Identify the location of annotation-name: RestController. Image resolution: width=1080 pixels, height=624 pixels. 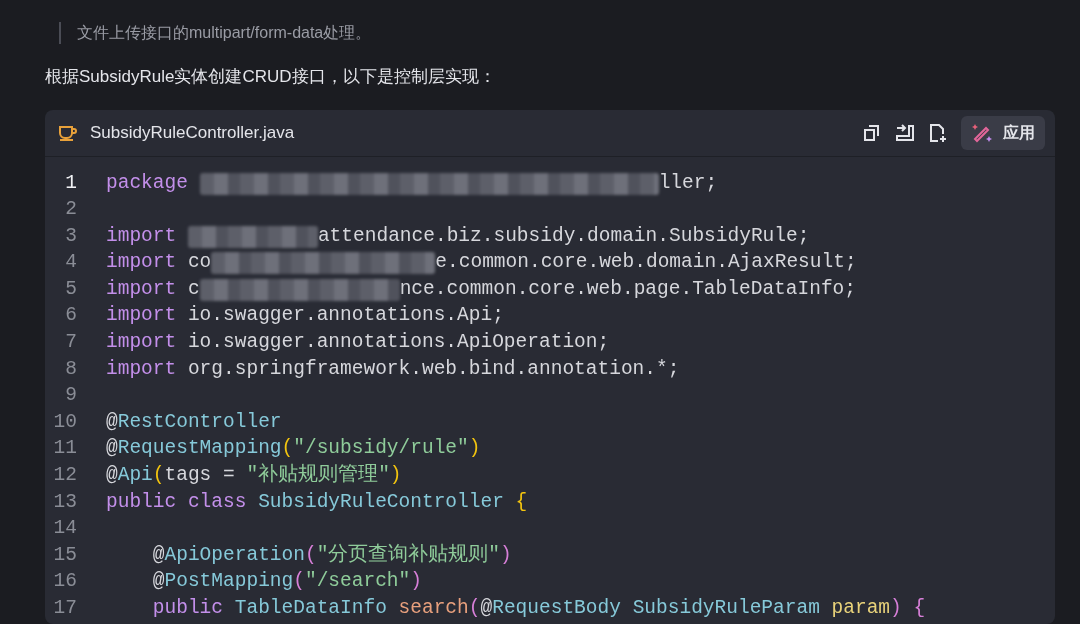
(199, 422).